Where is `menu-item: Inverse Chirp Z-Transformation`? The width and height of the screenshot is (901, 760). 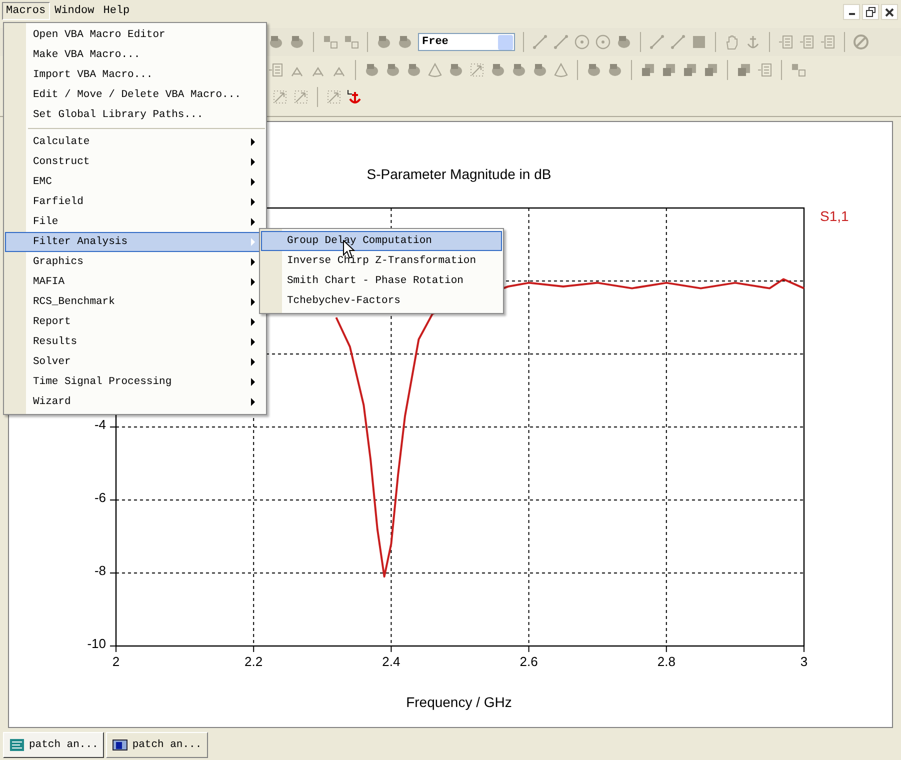
menu-item: Inverse Chirp Z-Transformation is located at coordinates (381, 261).